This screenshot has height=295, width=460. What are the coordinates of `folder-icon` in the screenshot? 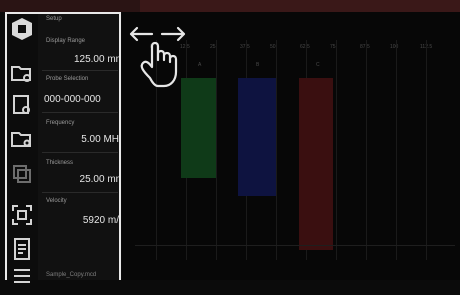 It's located at (22, 139).